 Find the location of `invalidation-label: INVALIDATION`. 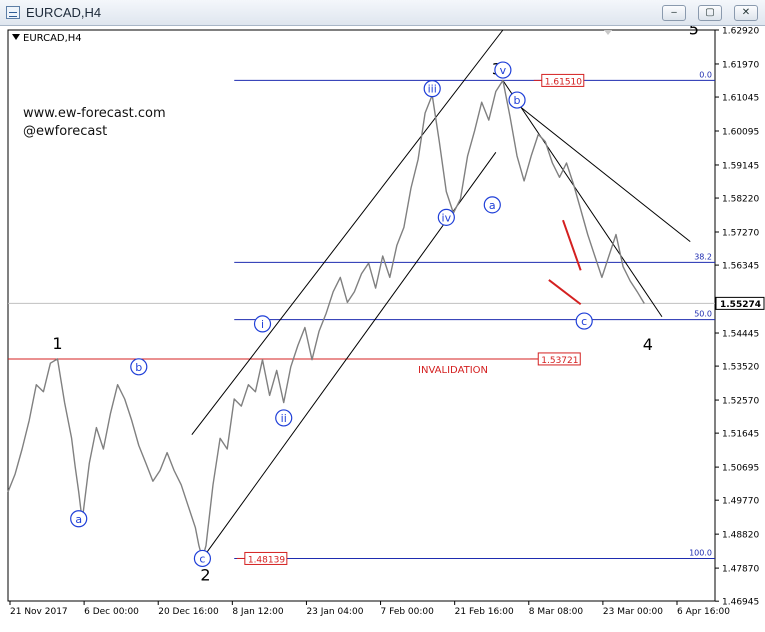

invalidation-label: INVALIDATION is located at coordinates (453, 370).